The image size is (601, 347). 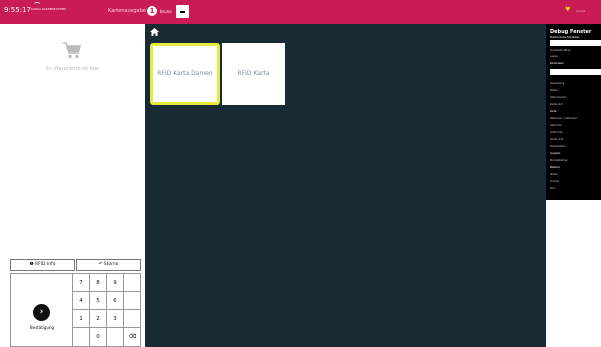 What do you see at coordinates (166, 11) in the screenshot?
I see `user-name: bruno` at bounding box center [166, 11].